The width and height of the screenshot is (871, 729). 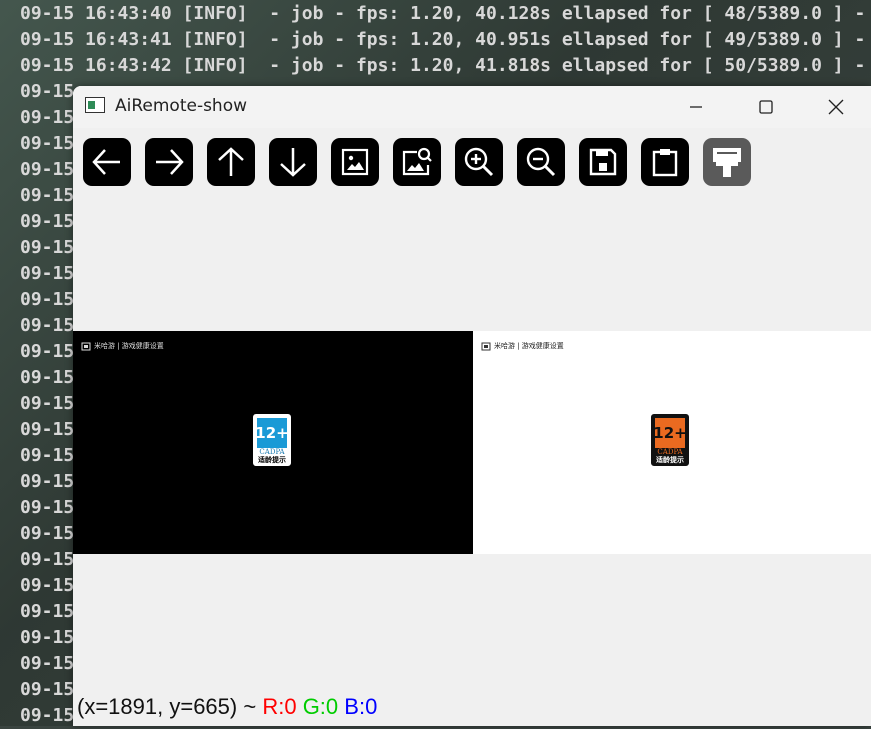 I want to click on zoom-out-icon, so click(x=541, y=162).